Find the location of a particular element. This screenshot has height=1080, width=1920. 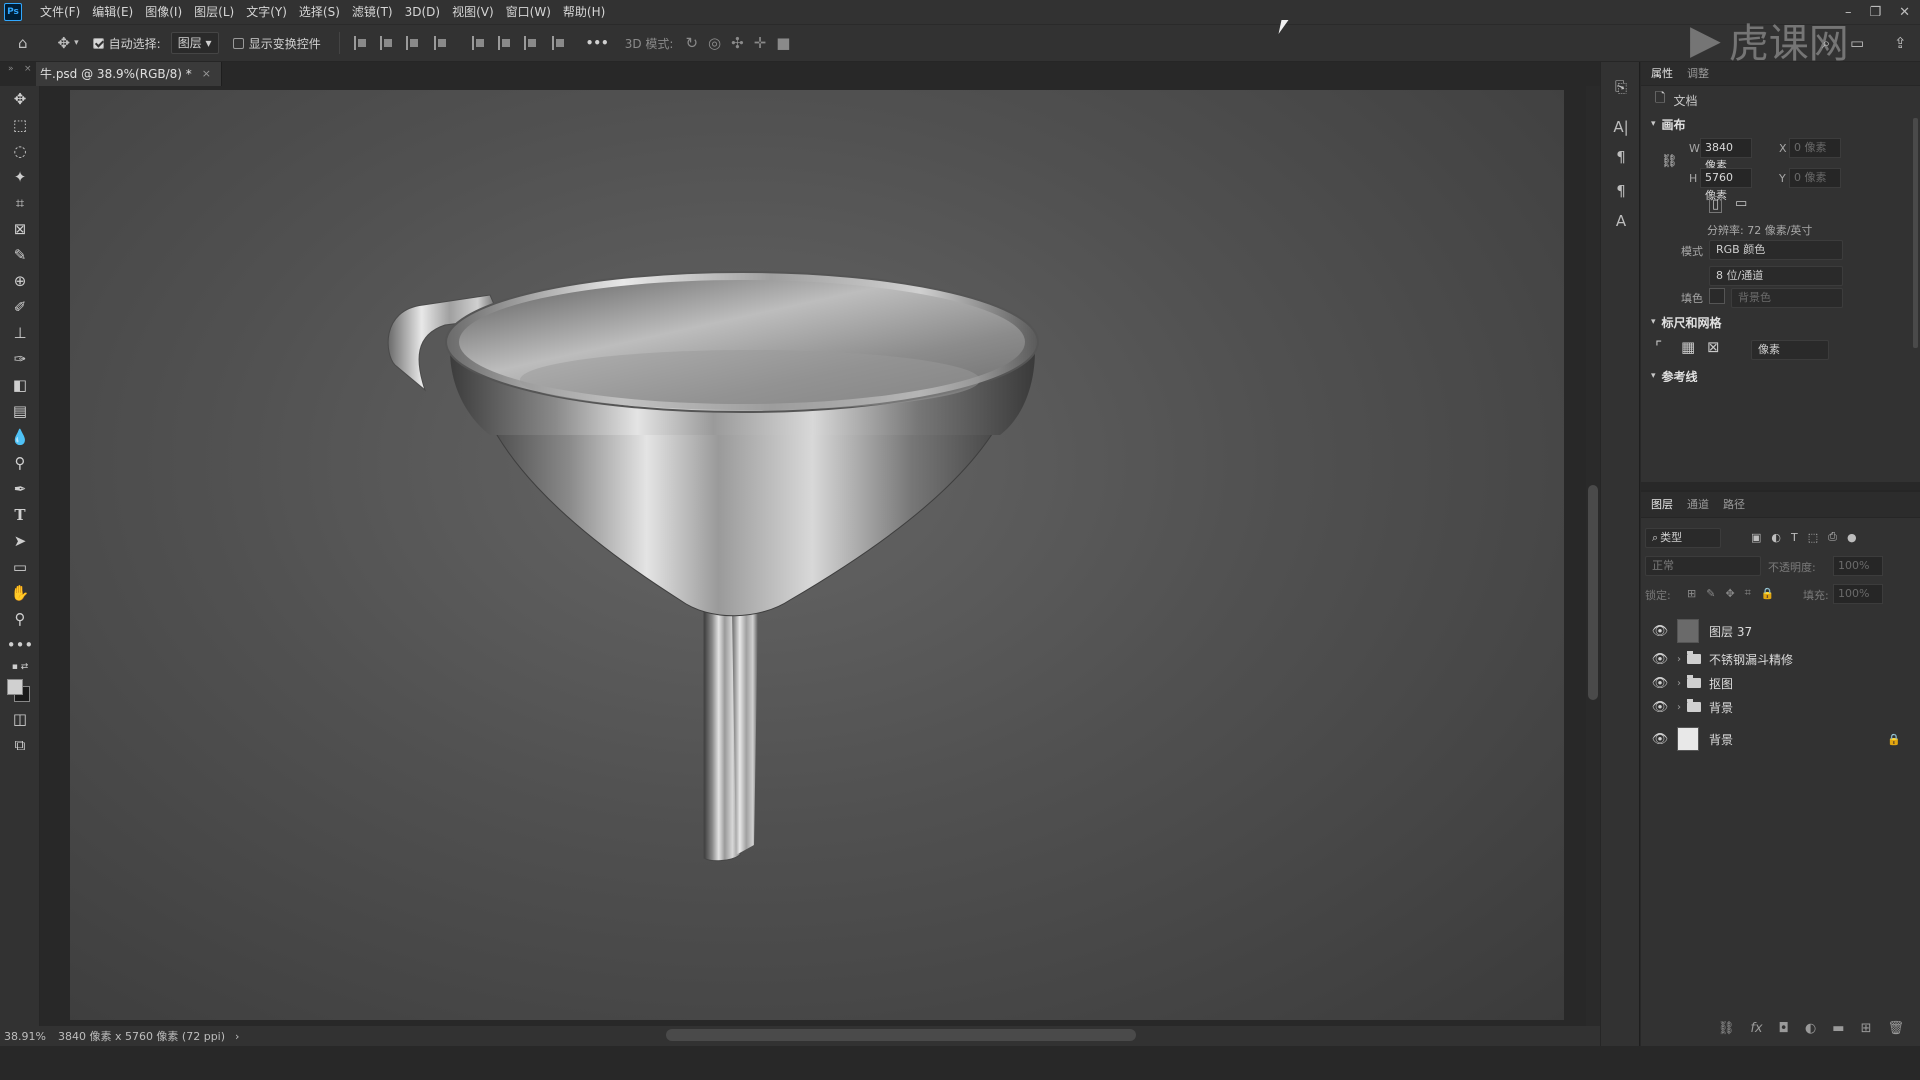

type-tool: T is located at coordinates (20, 515).